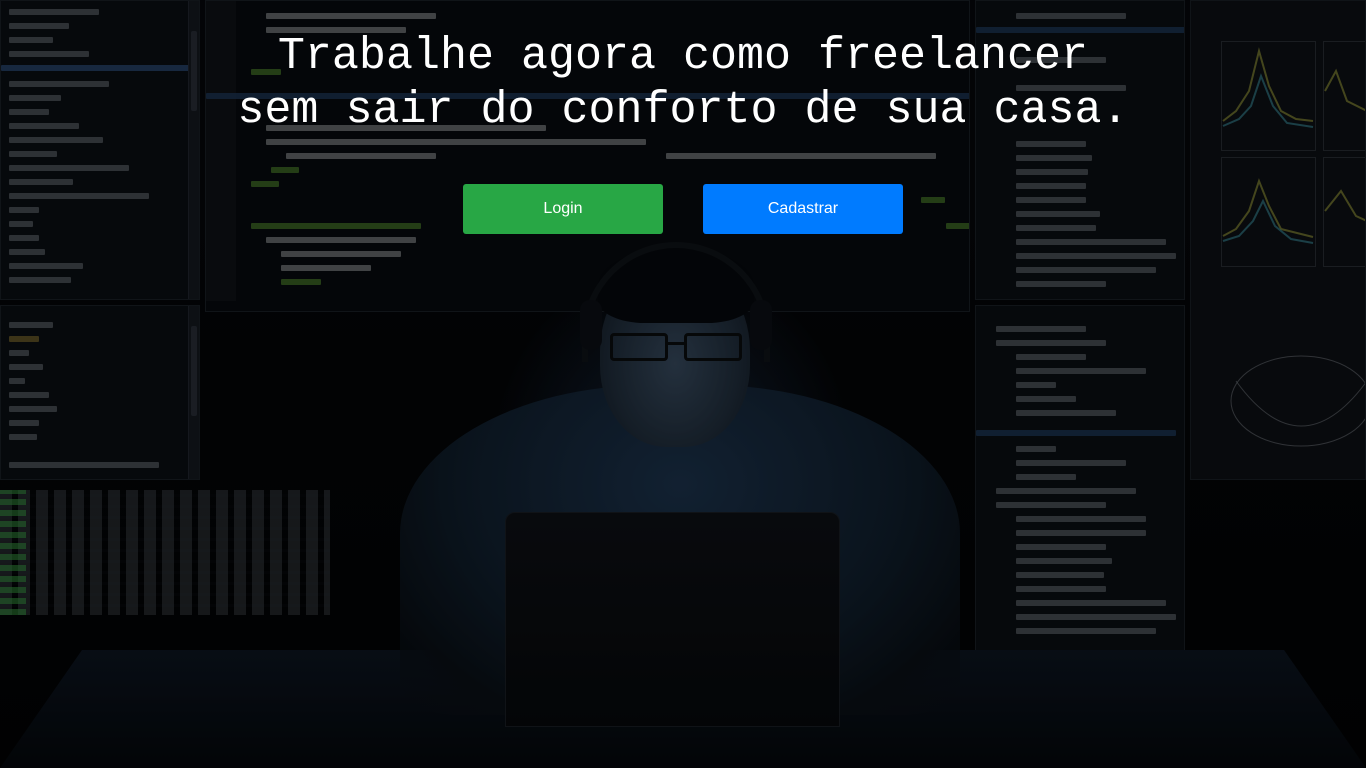 The width and height of the screenshot is (1366, 768). I want to click on register-button: Cadastrar, so click(803, 209).